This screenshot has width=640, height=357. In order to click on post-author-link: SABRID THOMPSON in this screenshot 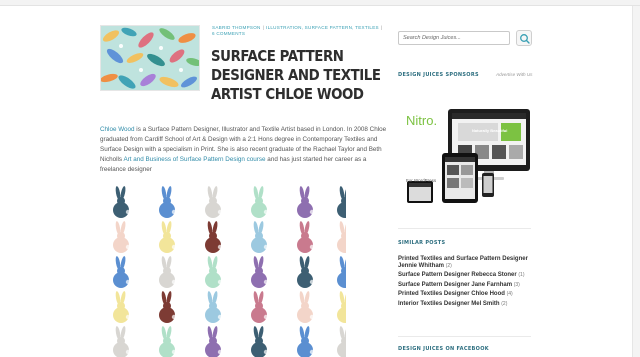, I will do `click(236, 27)`.